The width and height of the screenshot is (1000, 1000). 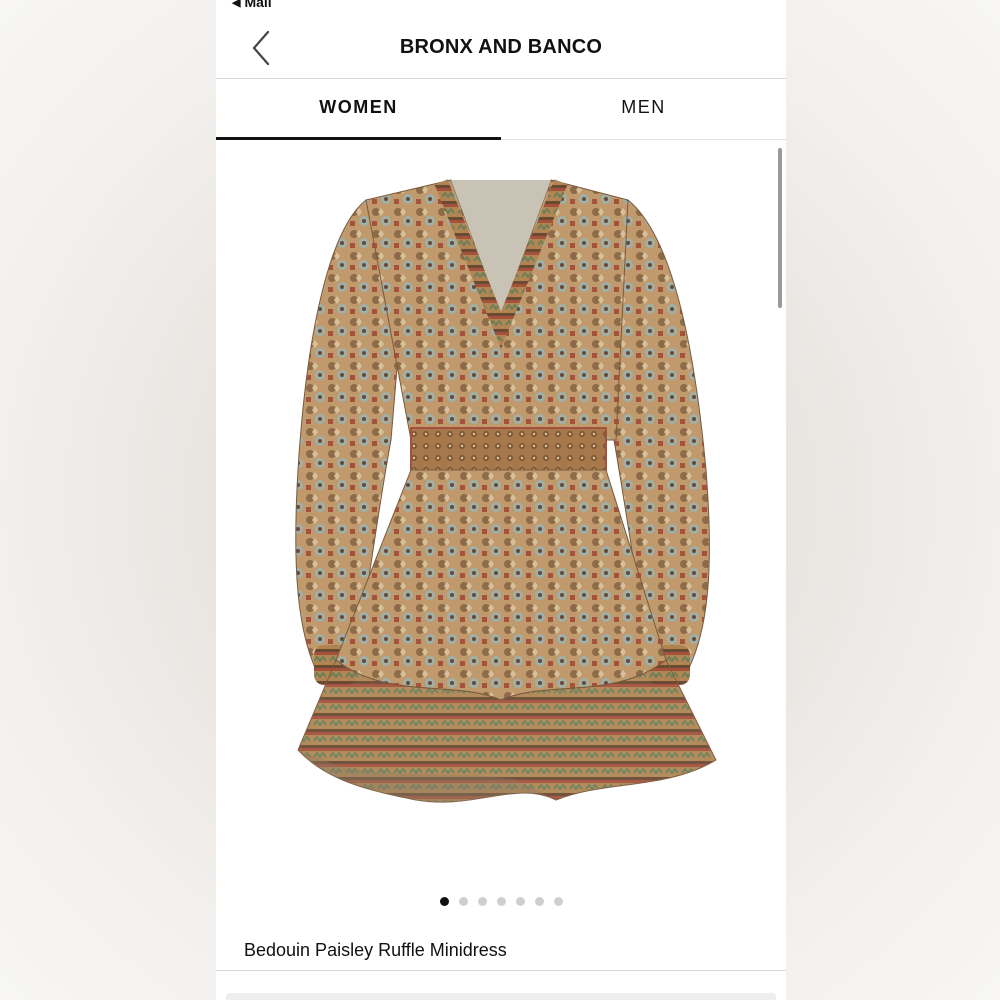 I want to click on scrollbar, so click(x=780, y=228).